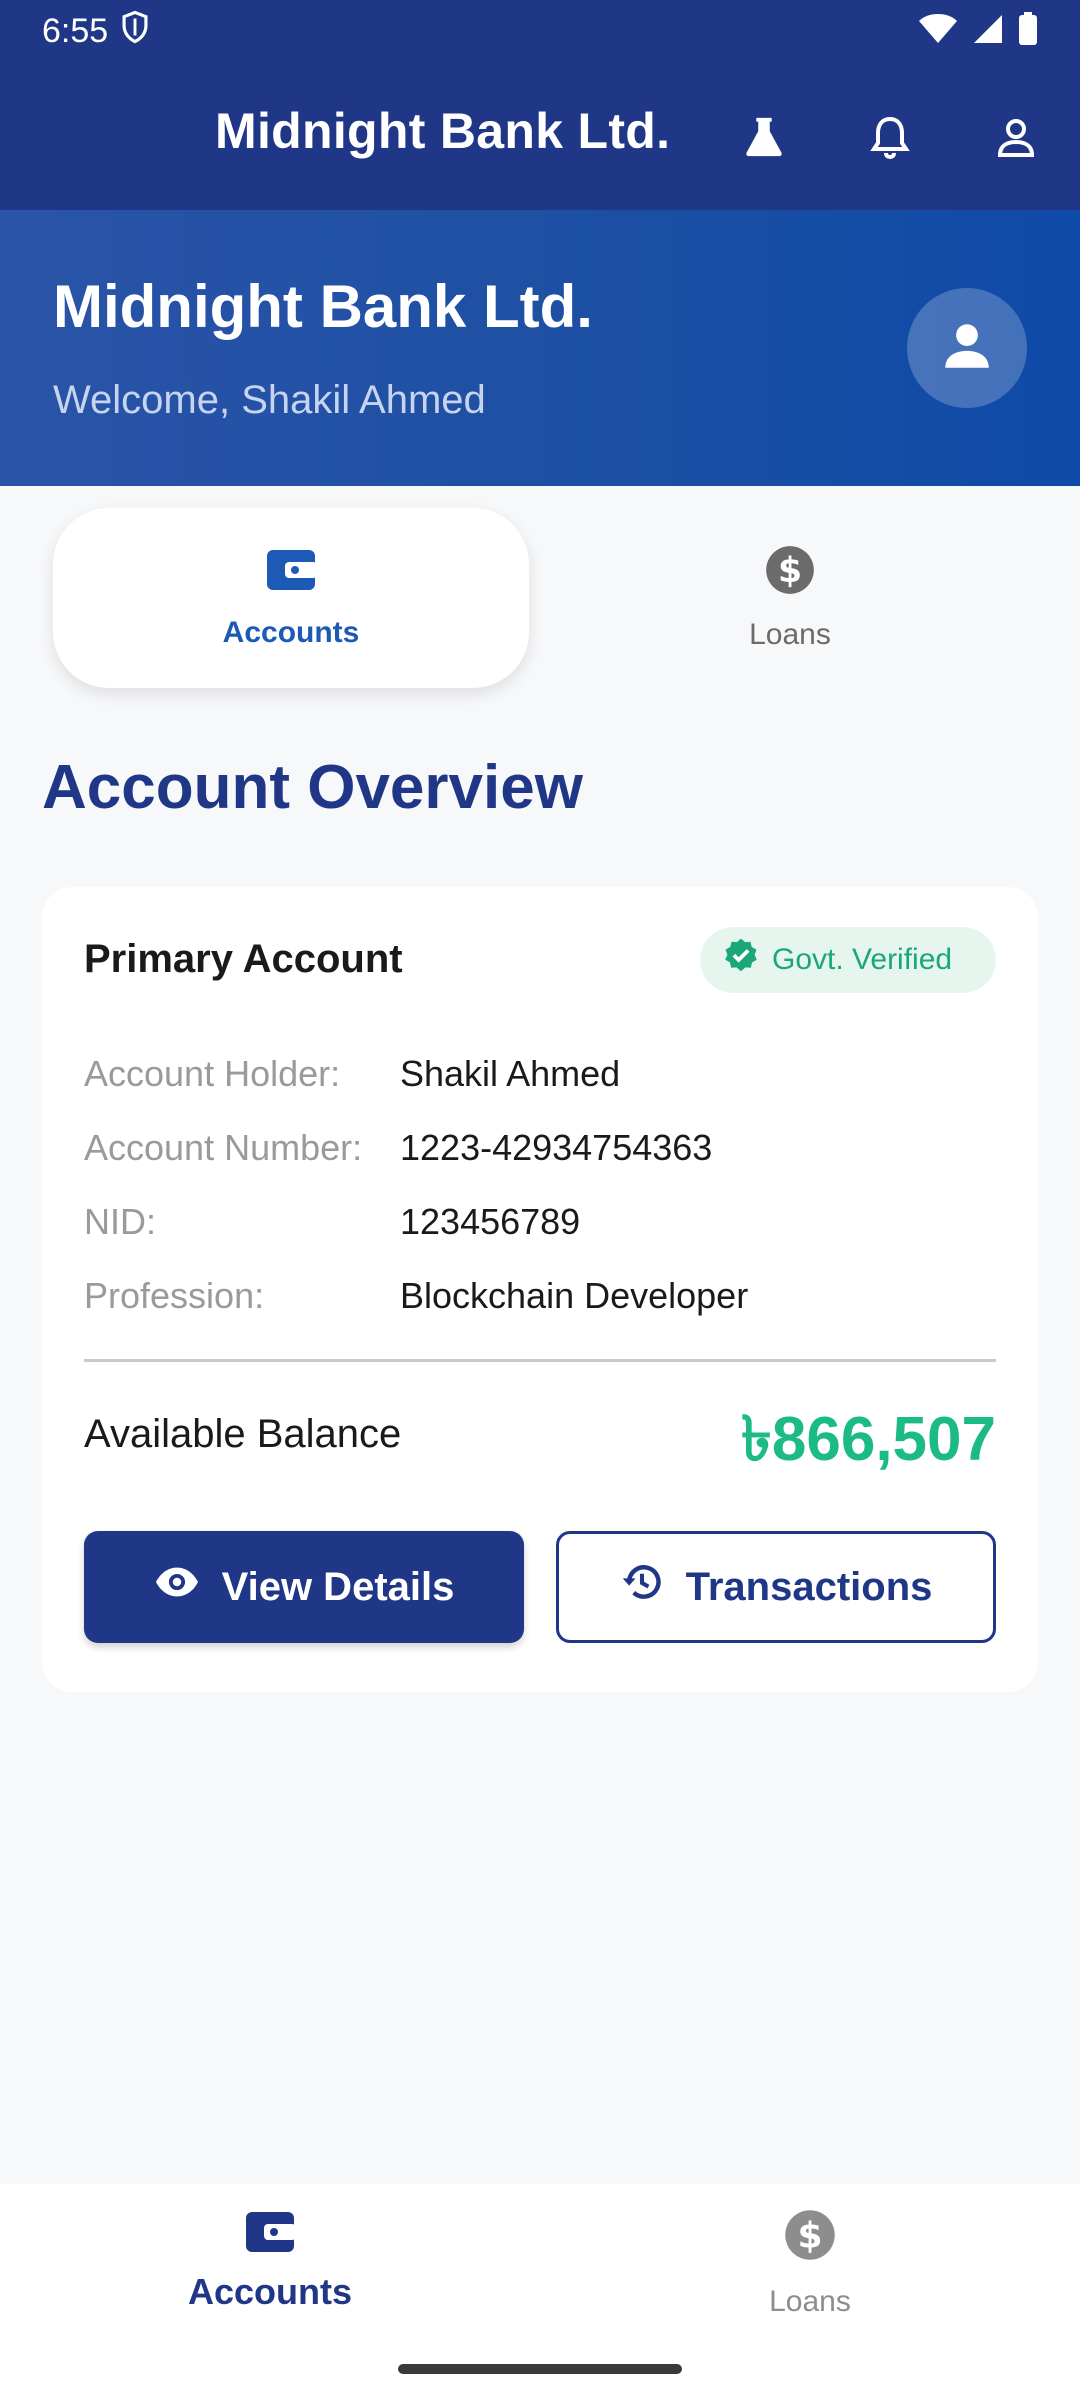  I want to click on section-title: Account Overview, so click(312, 787).